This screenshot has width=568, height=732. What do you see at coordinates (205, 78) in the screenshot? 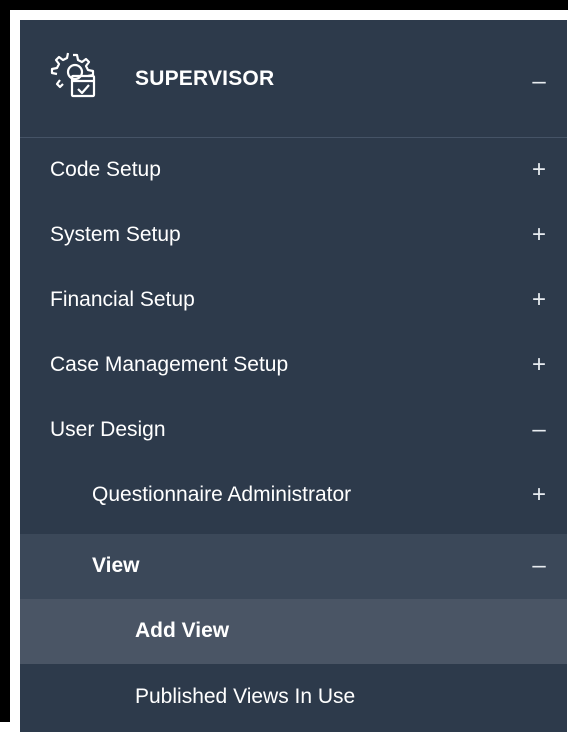
I see `menu-header-title: SUPERVISOR` at bounding box center [205, 78].